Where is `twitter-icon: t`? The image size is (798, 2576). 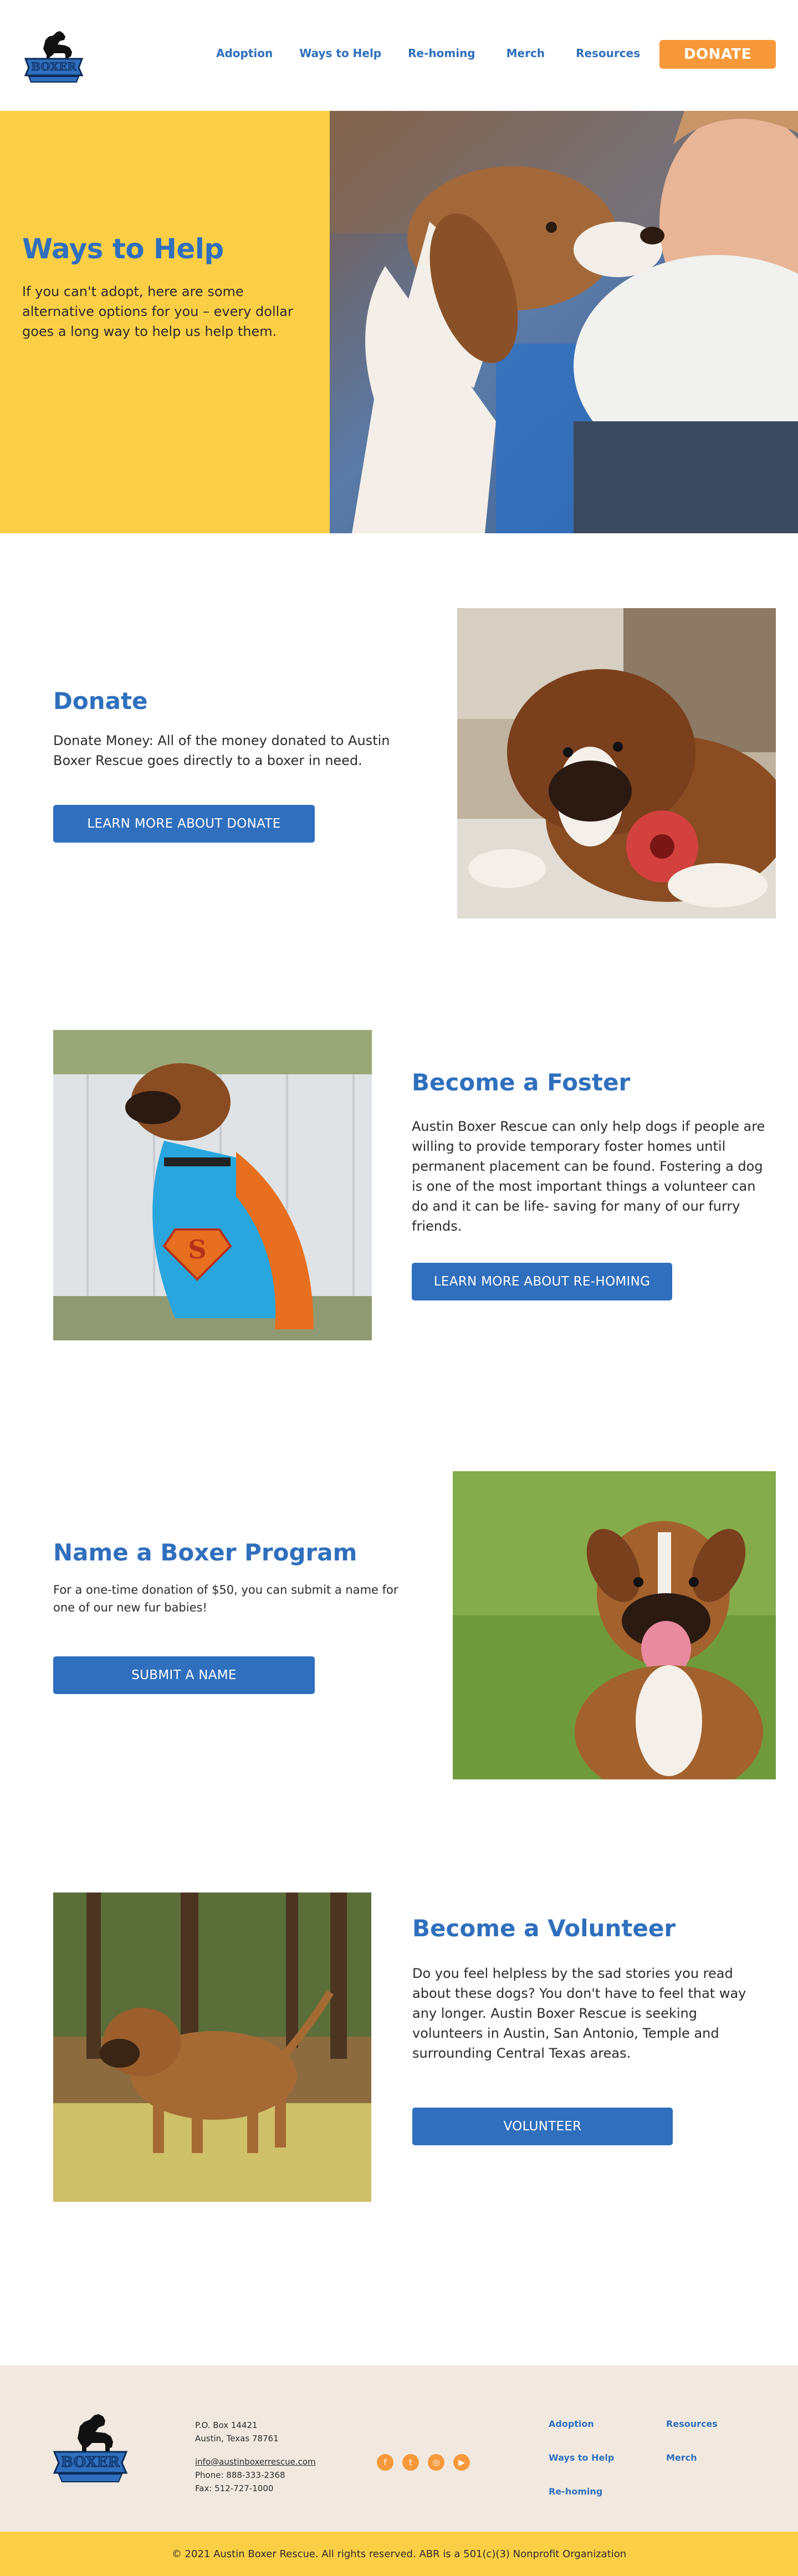
twitter-icon: t is located at coordinates (410, 2462).